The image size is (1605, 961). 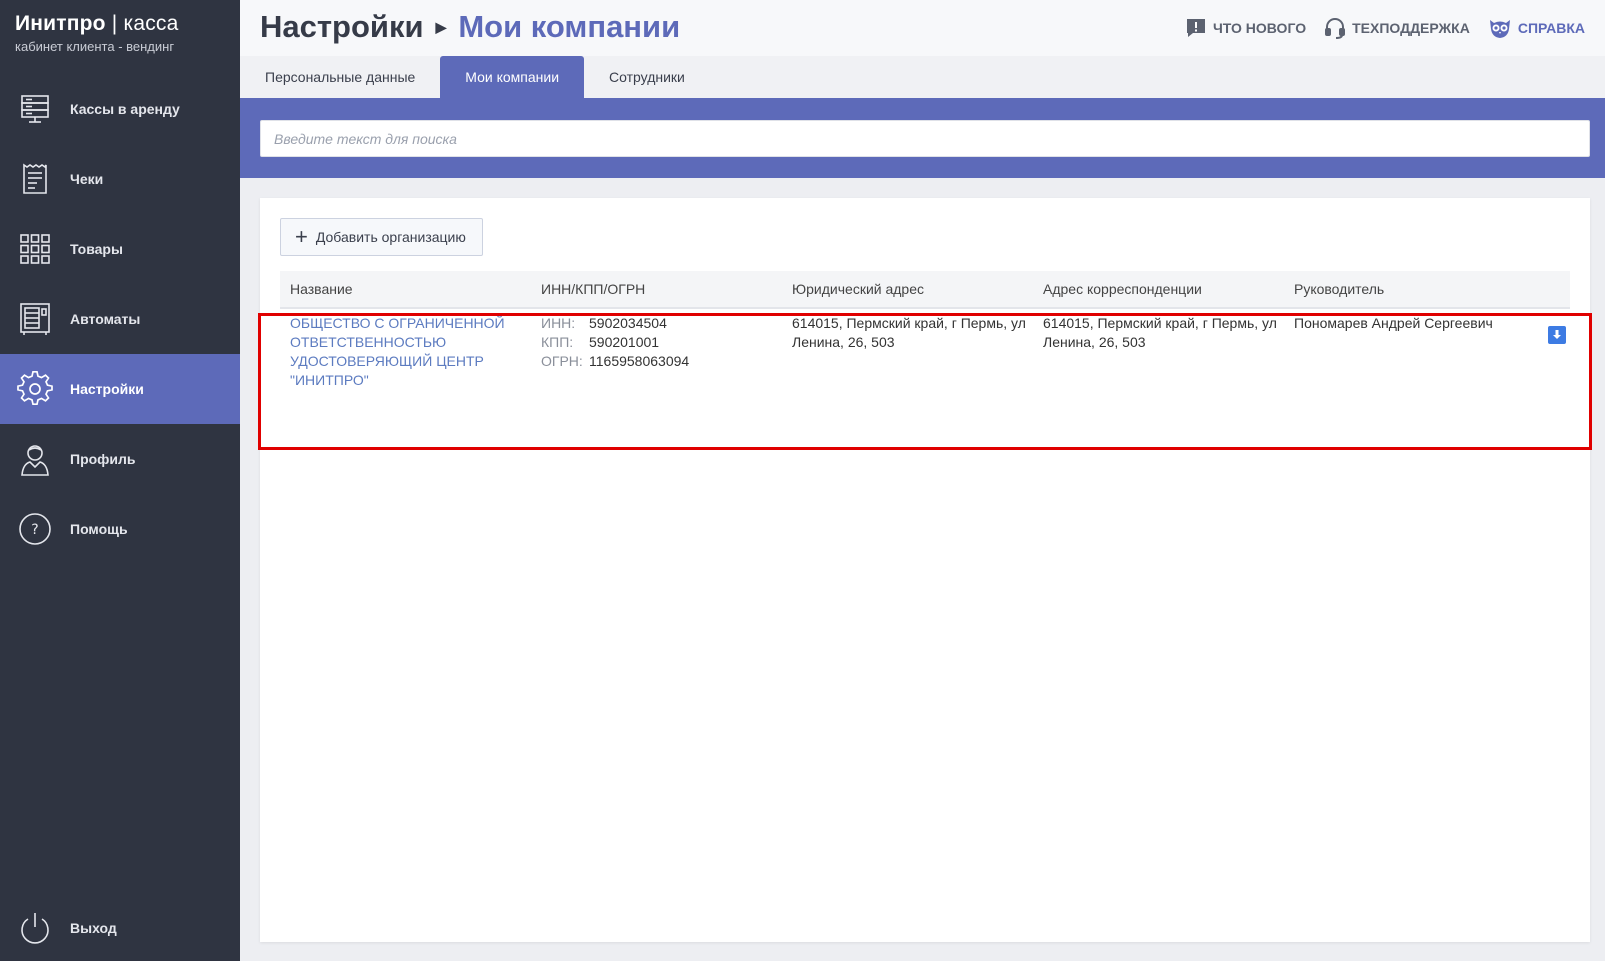 I want to click on tab-personal-data: Персональные данные, so click(x=340, y=77).